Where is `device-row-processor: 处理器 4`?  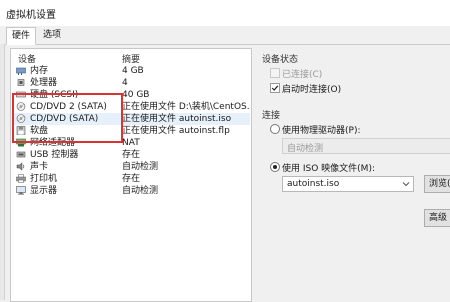
device-row-processor: 处理器 4 is located at coordinates (132, 83).